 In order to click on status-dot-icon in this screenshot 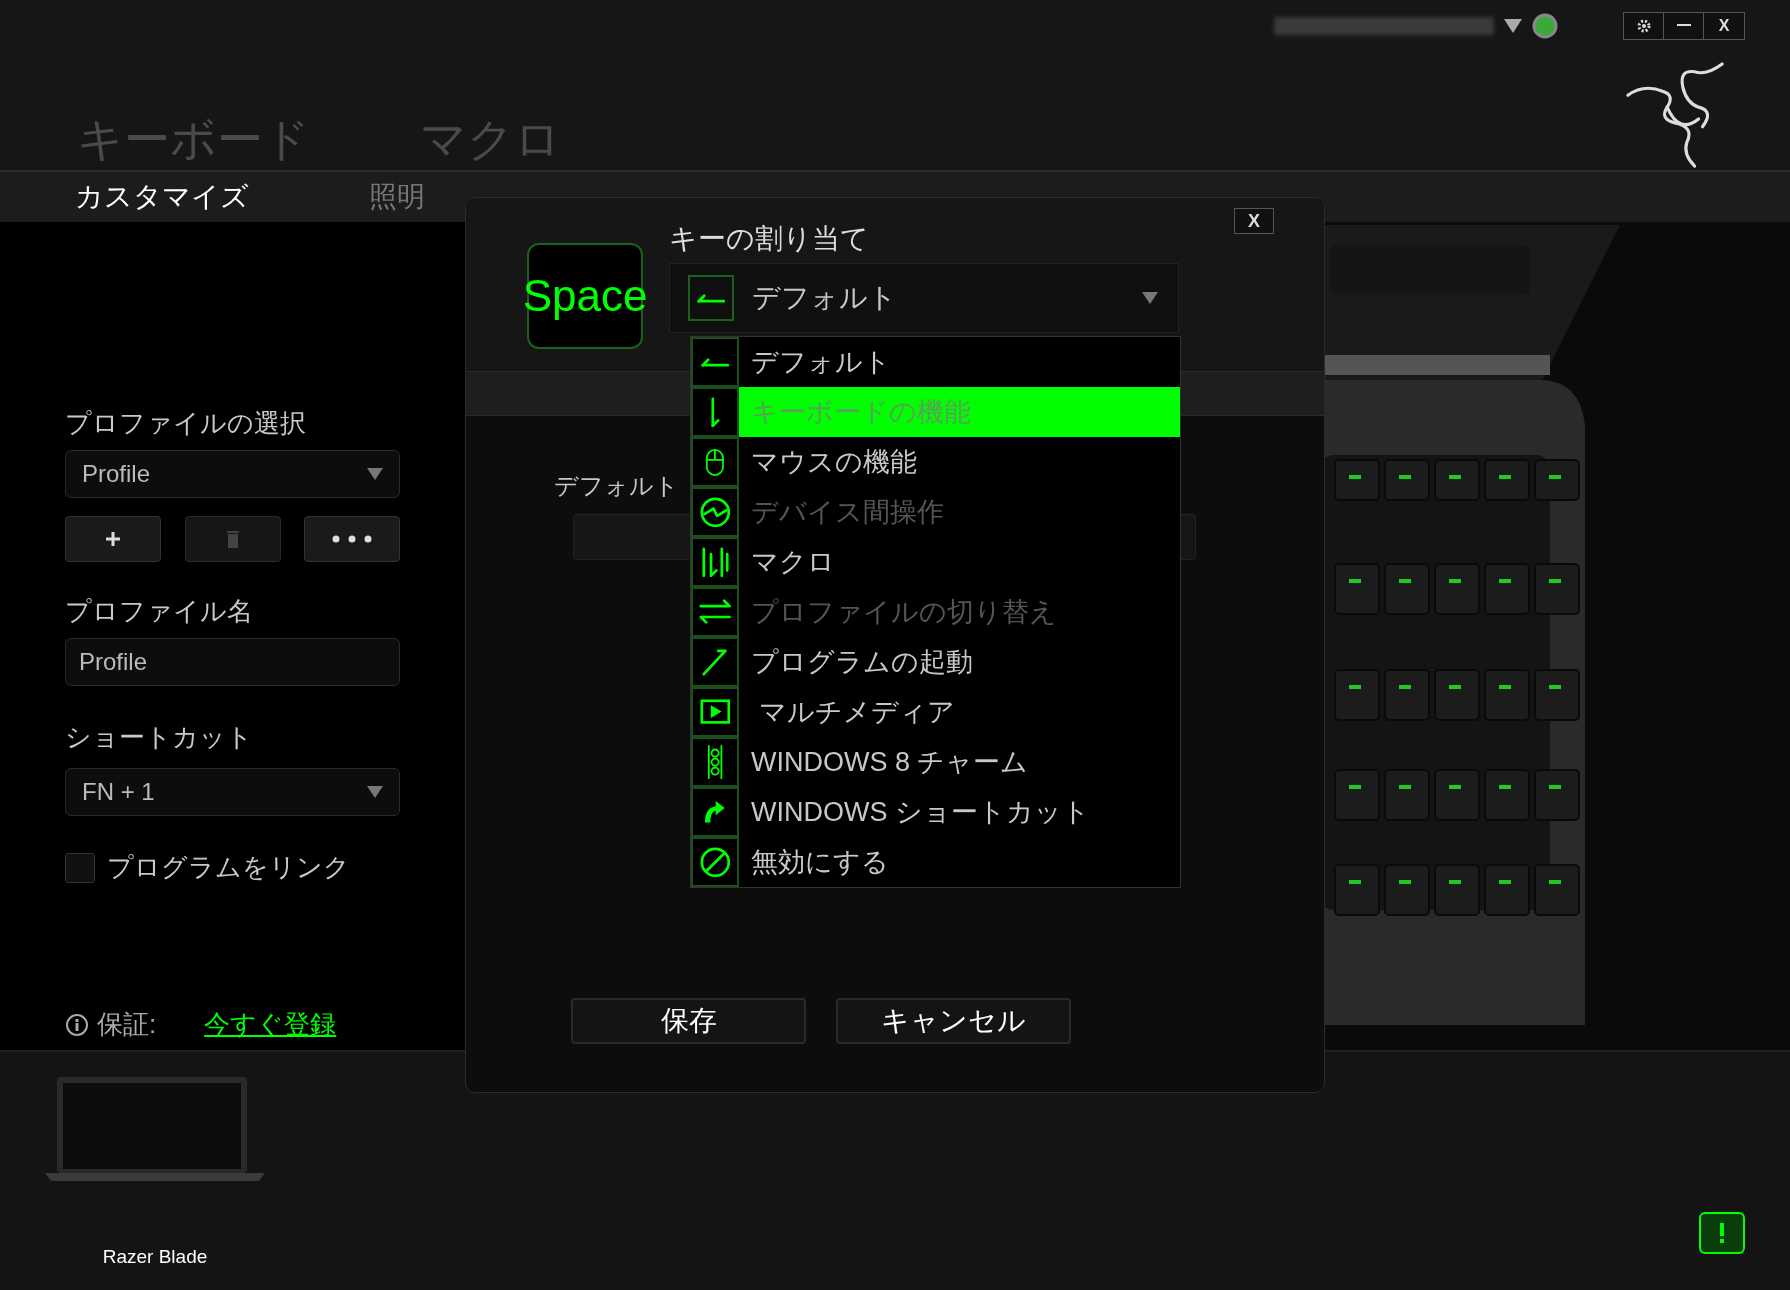, I will do `click(1545, 26)`.